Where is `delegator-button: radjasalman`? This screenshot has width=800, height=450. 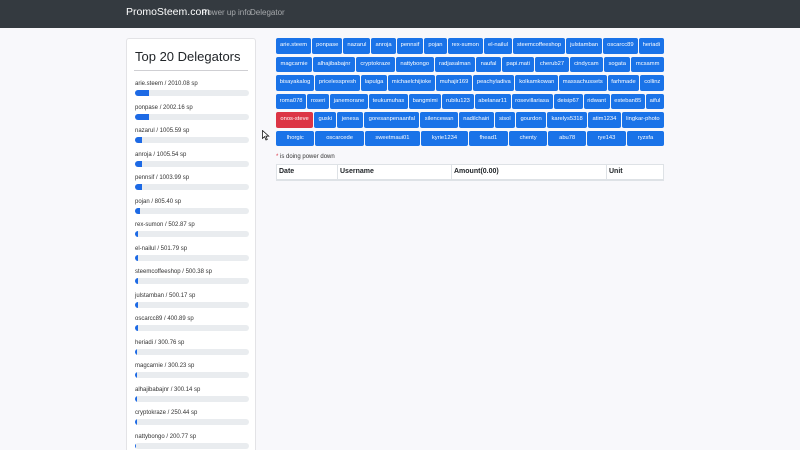 delegator-button: radjasalman is located at coordinates (455, 64).